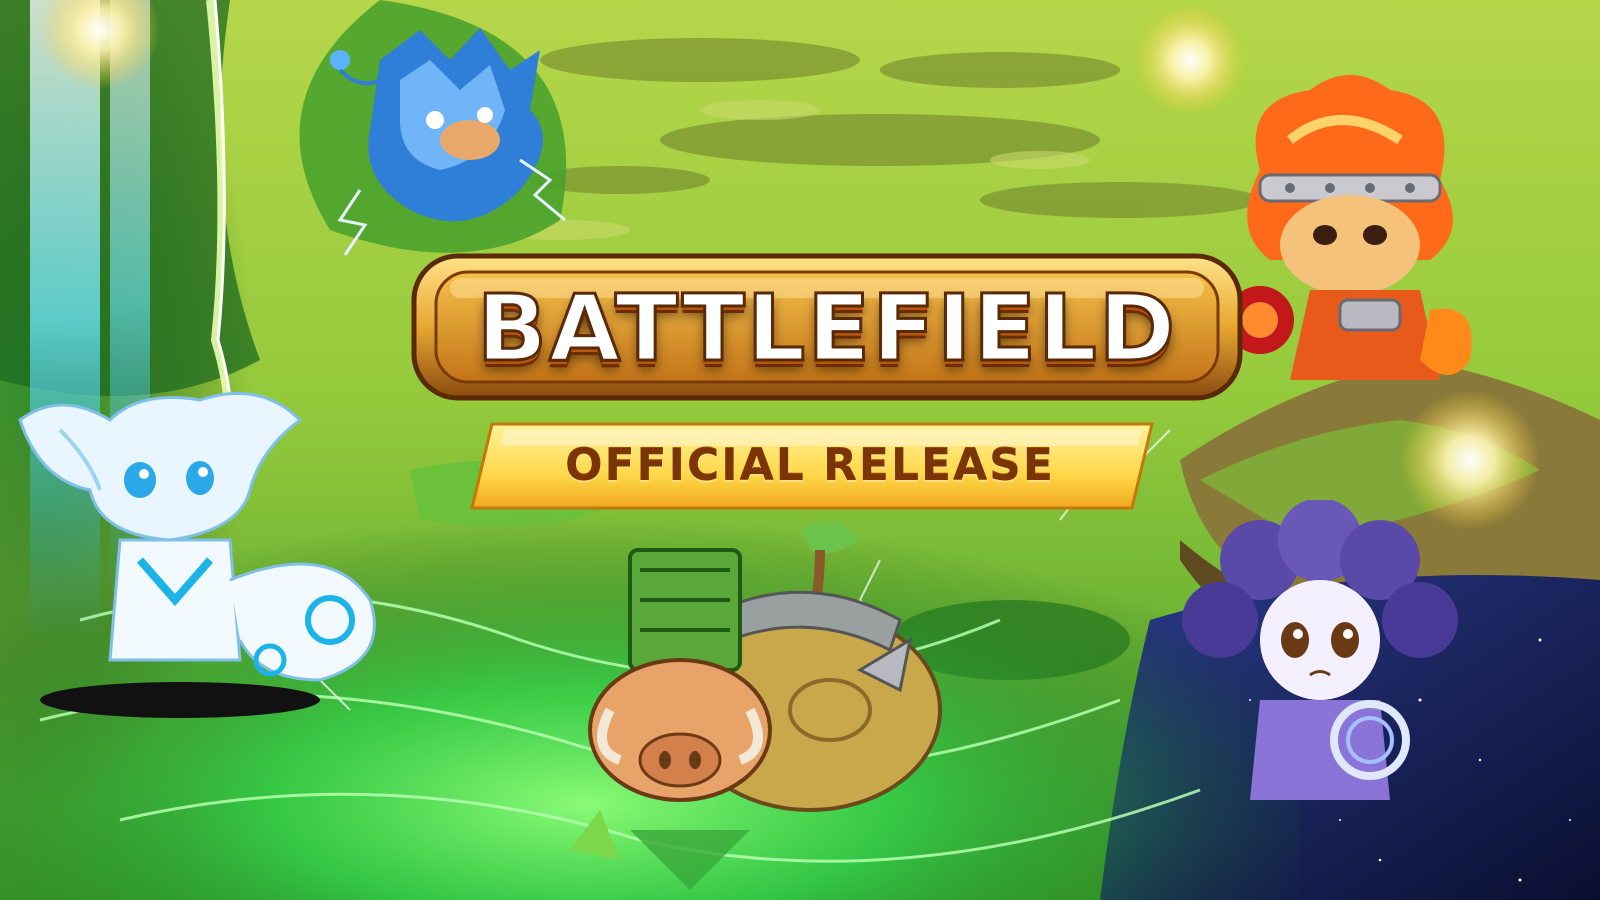 This screenshot has height=900, width=1600. Describe the element at coordinates (810, 465) in the screenshot. I see `release-subtitle: OFFICIAL RELEASE` at that location.